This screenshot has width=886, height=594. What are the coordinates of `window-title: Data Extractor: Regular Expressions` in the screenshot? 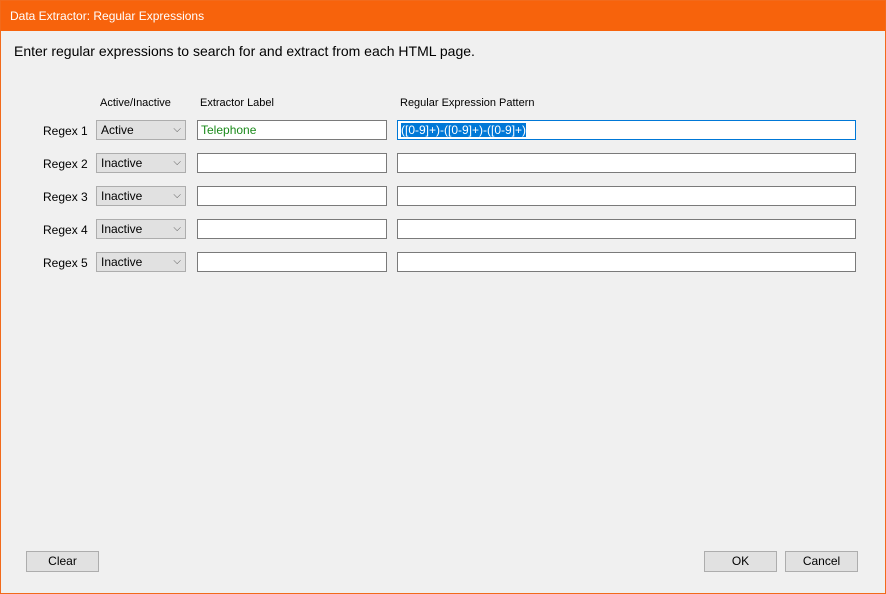 It's located at (107, 16).